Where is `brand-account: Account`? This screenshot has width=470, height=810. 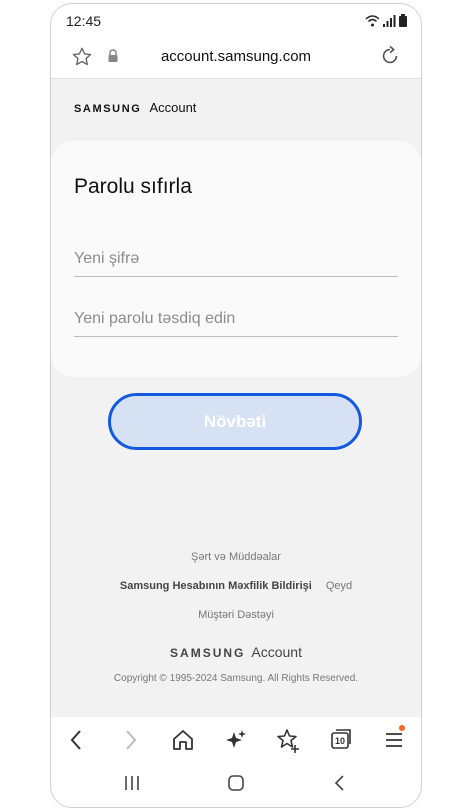
brand-account: Account is located at coordinates (173, 107).